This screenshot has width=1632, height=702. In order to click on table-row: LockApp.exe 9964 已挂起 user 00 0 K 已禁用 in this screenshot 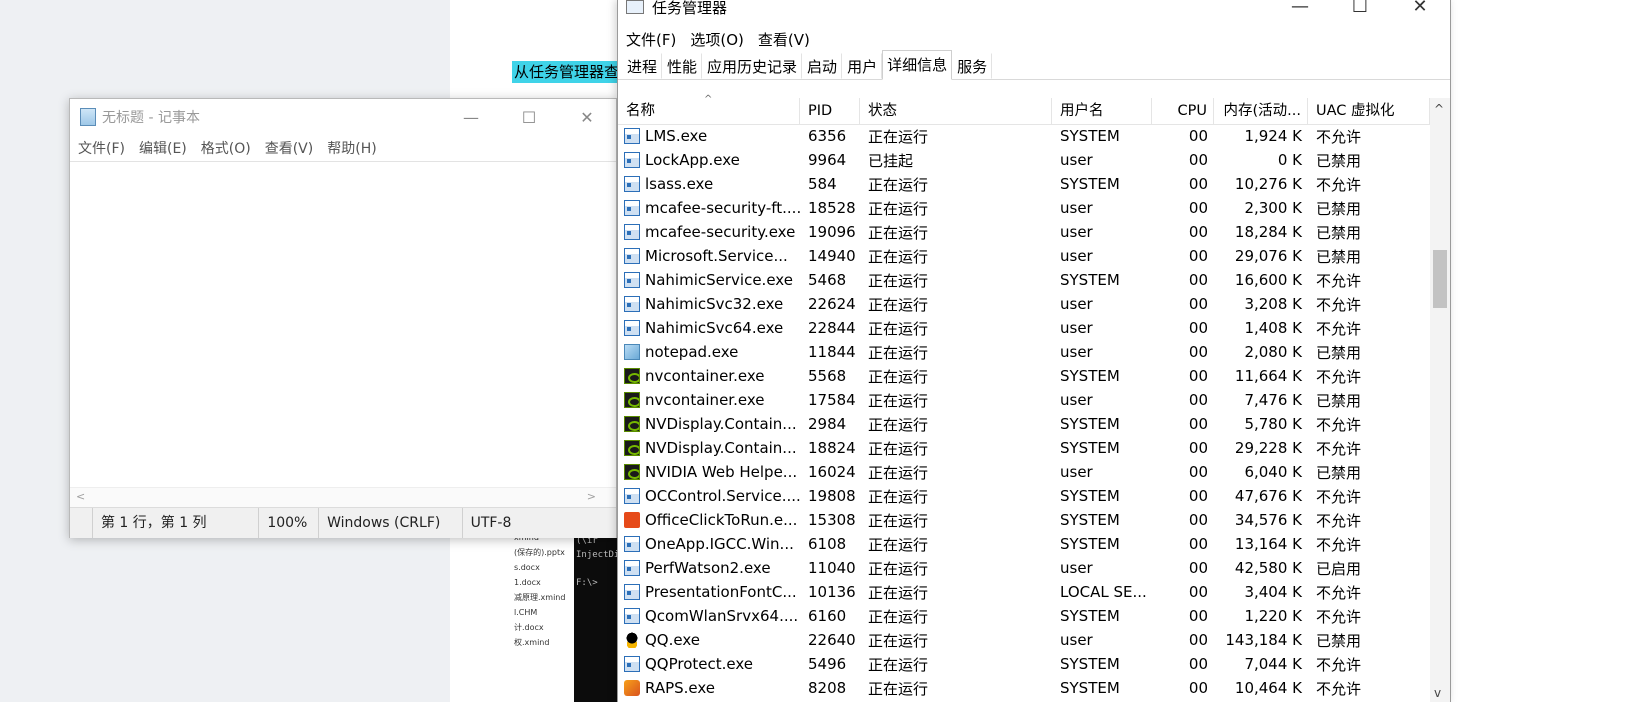, I will do `click(1024, 160)`.